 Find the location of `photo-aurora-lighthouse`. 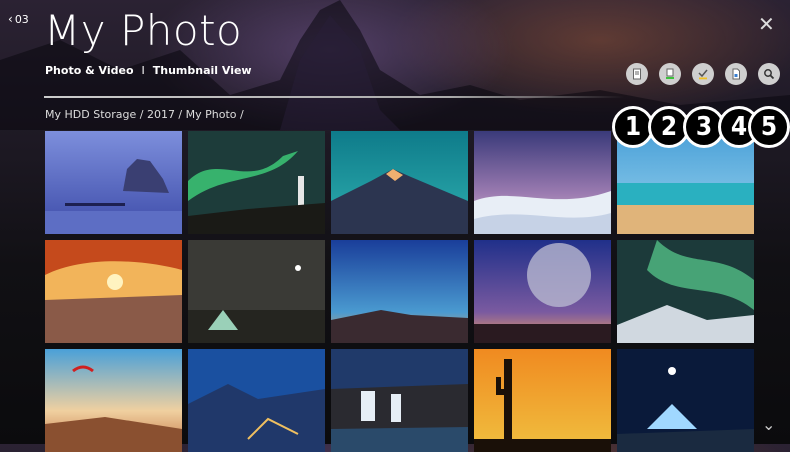

photo-aurora-lighthouse is located at coordinates (256, 182).